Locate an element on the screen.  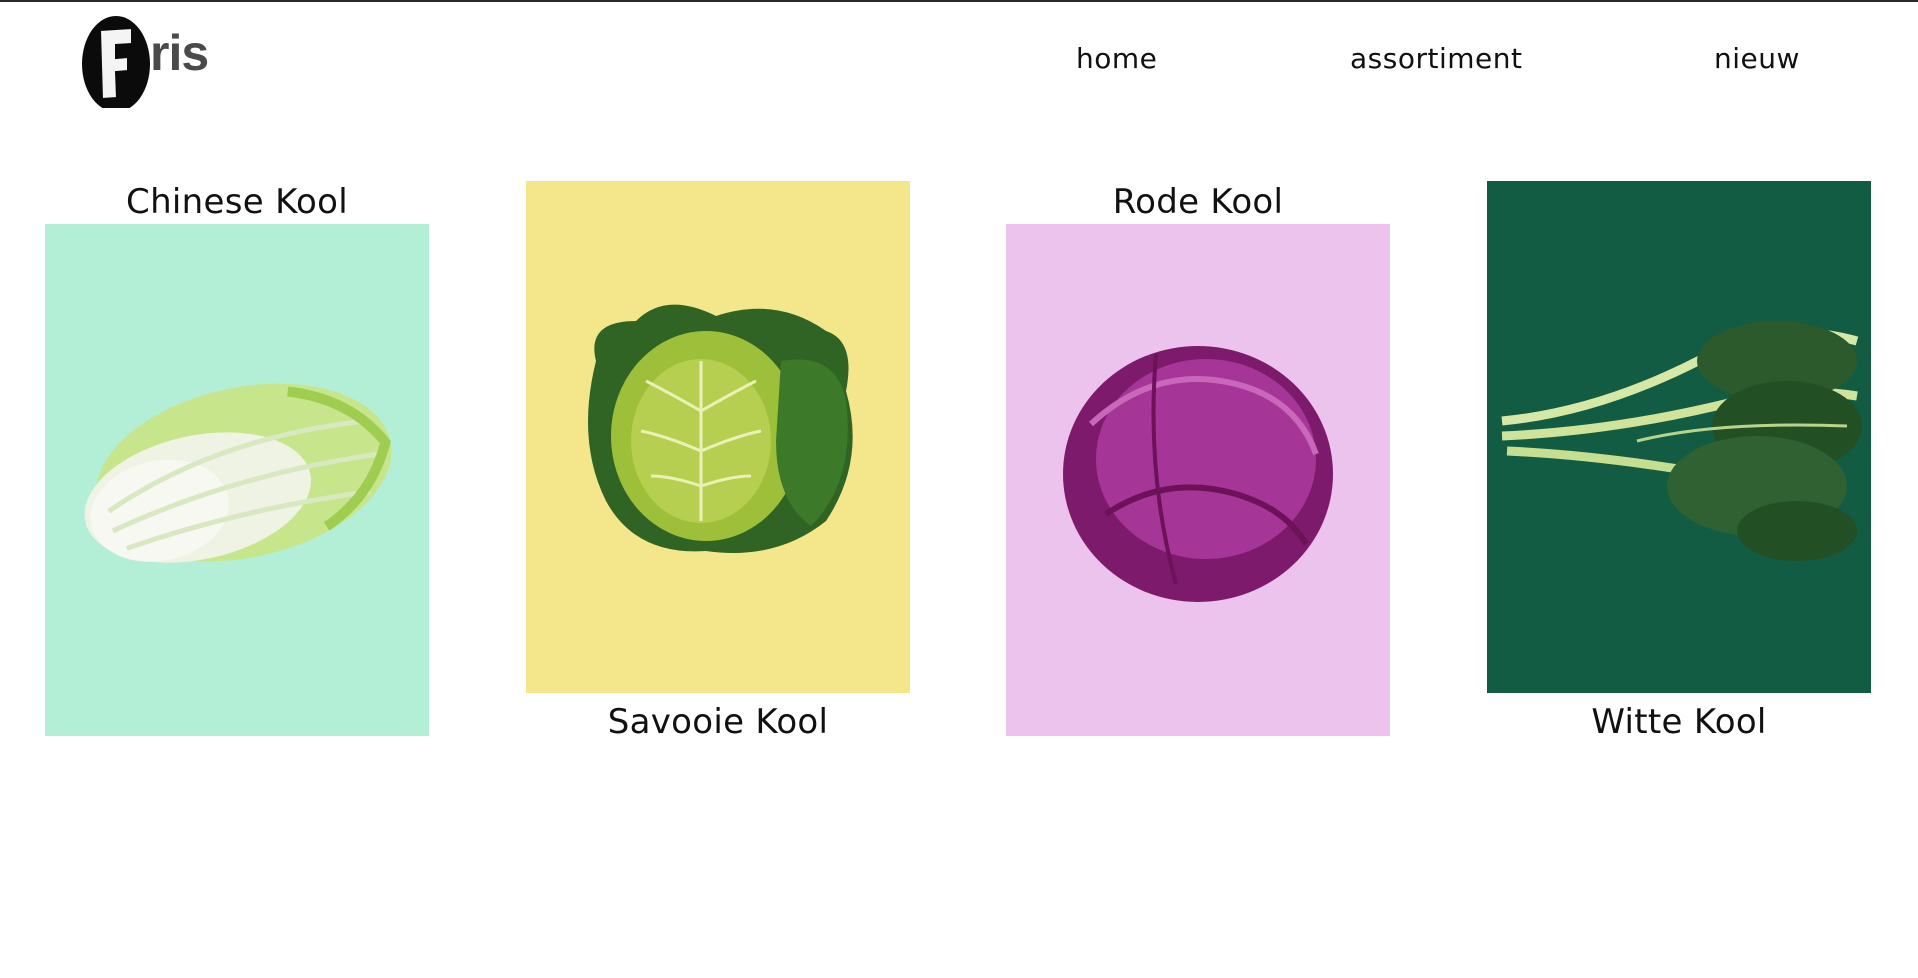
nav-assortiment-link: assortiment is located at coordinates (1436, 58).